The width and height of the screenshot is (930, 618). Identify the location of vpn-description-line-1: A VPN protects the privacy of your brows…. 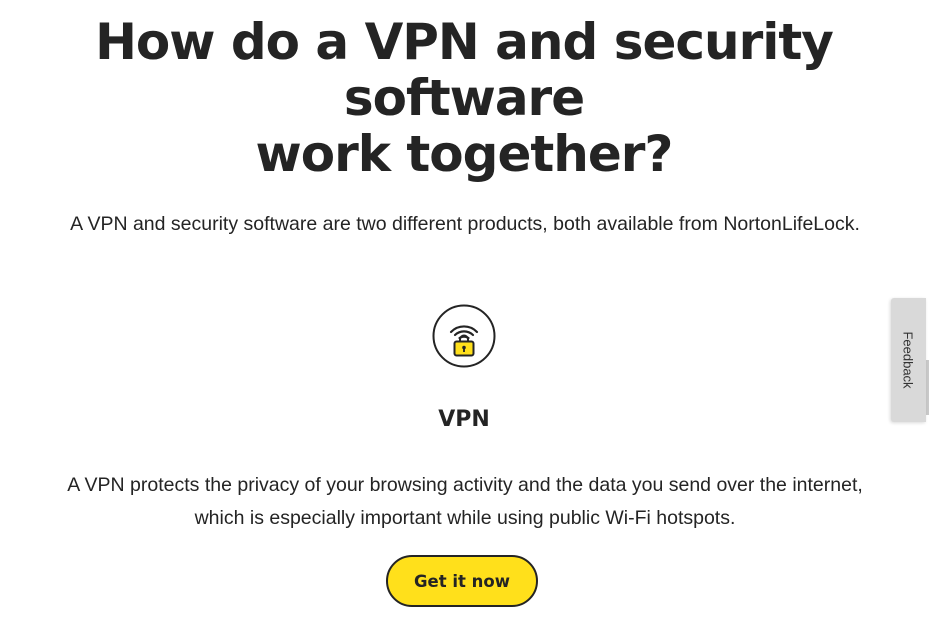
(465, 485).